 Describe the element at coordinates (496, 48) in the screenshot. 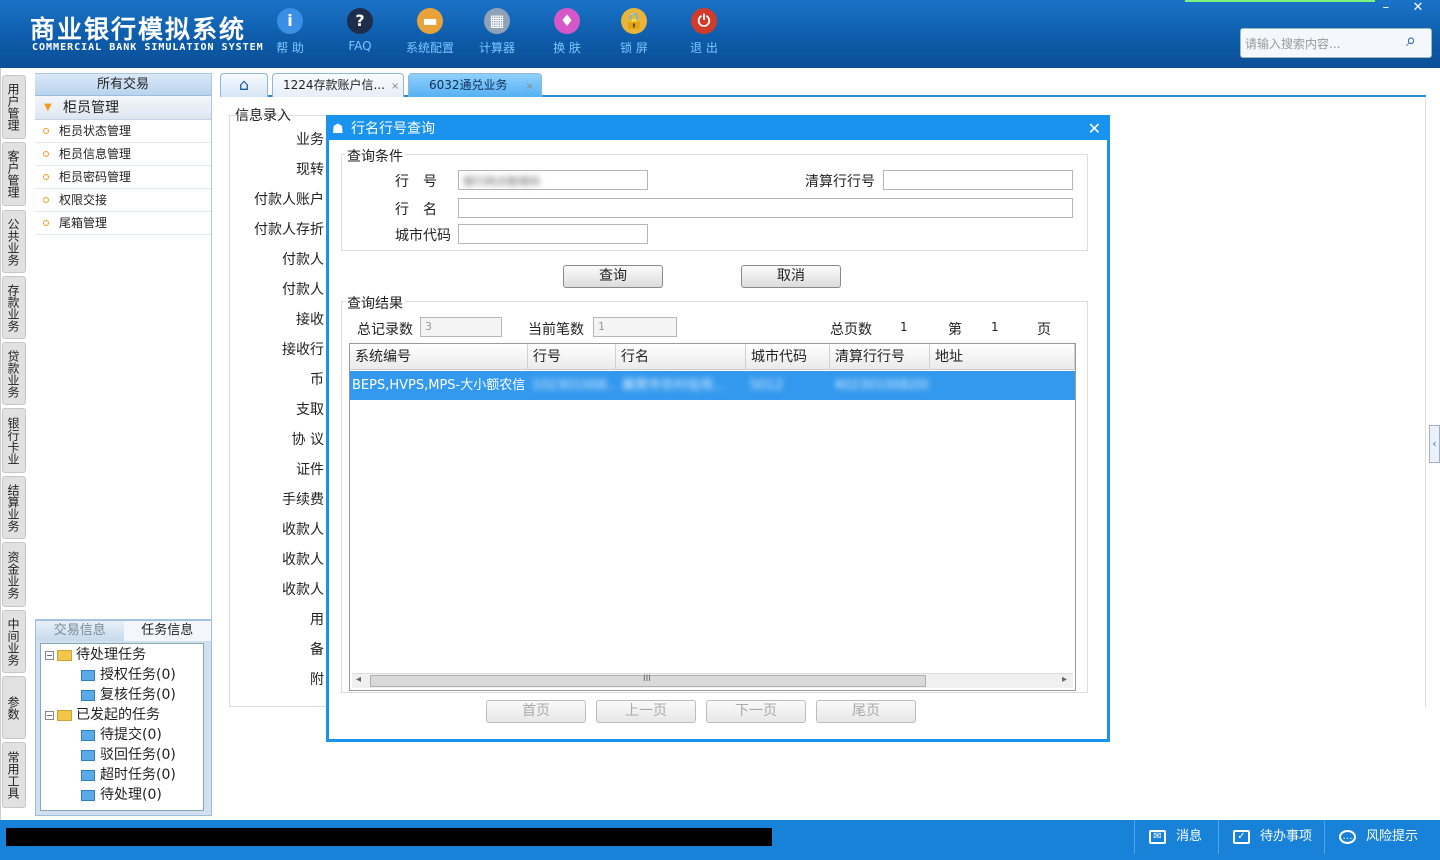

I see `toolbar-label: 计算器` at that location.